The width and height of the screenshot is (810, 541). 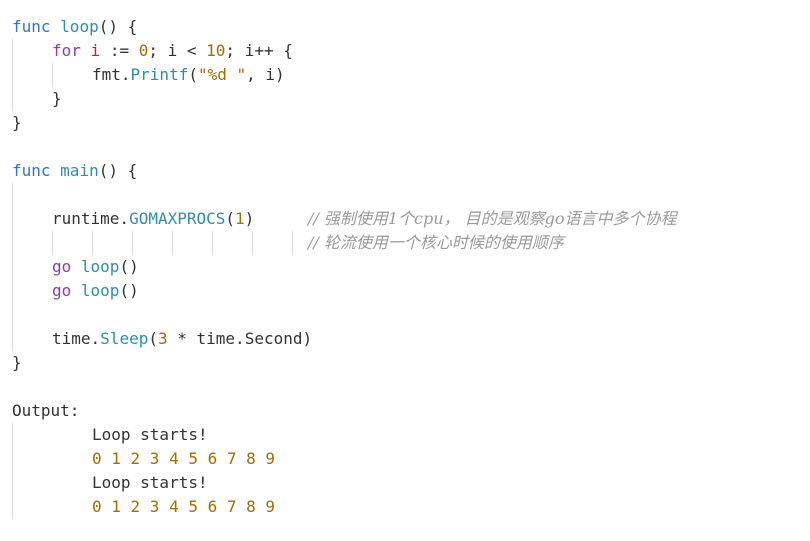 I want to click on number-literal: 1, so click(x=240, y=218).